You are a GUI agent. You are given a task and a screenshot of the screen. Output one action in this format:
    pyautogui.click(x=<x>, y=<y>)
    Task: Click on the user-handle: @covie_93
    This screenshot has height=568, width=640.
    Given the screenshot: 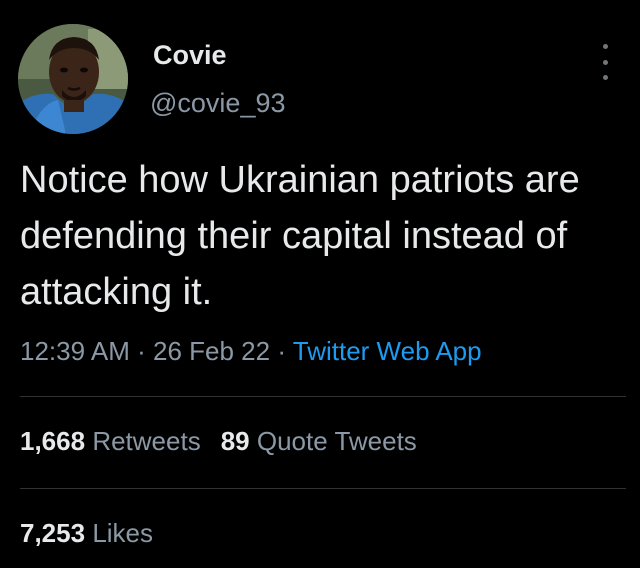 What is the action you would take?
    pyautogui.click(x=218, y=103)
    